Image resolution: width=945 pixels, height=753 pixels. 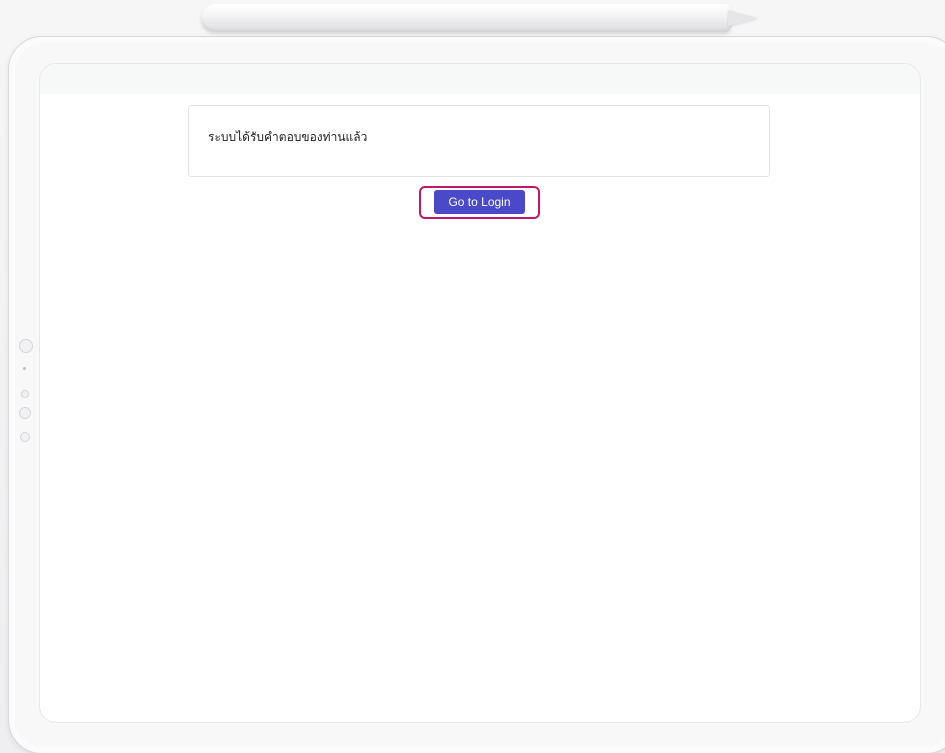 I want to click on camera-lens-icon, so click(x=26, y=346).